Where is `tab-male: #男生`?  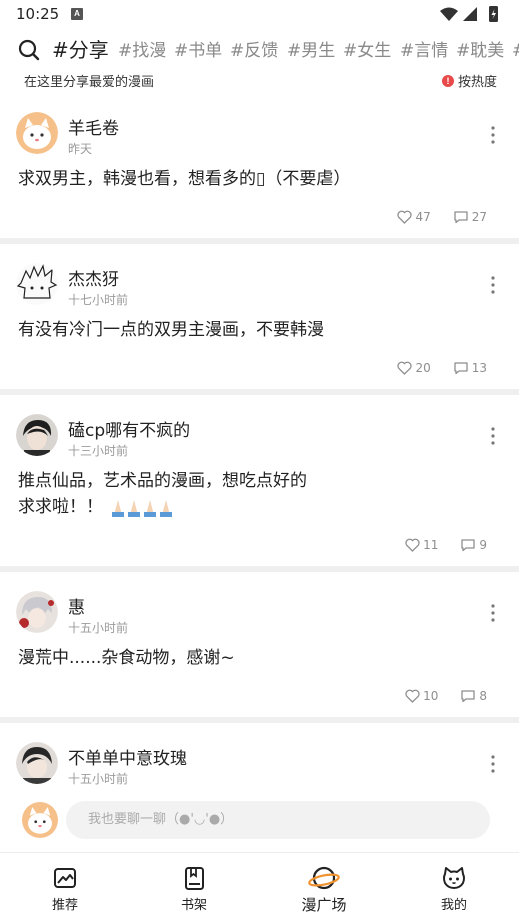
tab-male: #男生 is located at coordinates (311, 51).